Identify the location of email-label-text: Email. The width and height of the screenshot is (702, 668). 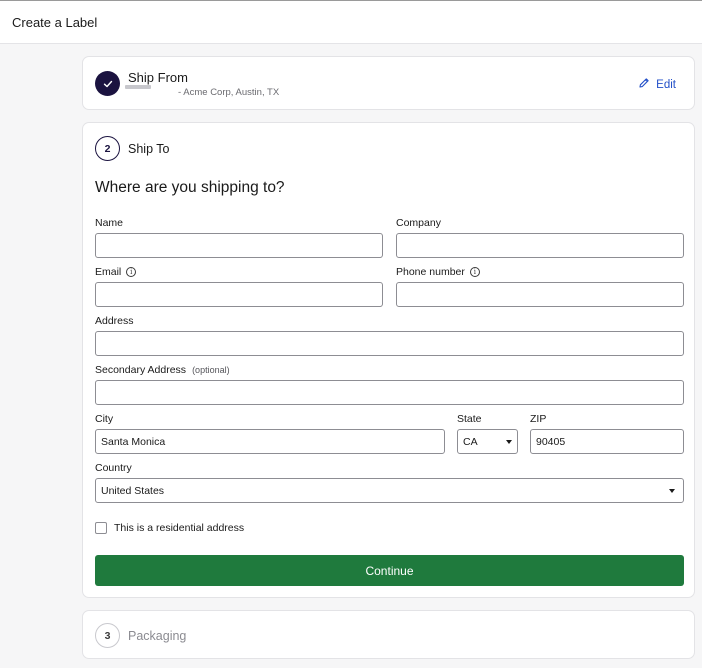
(108, 272).